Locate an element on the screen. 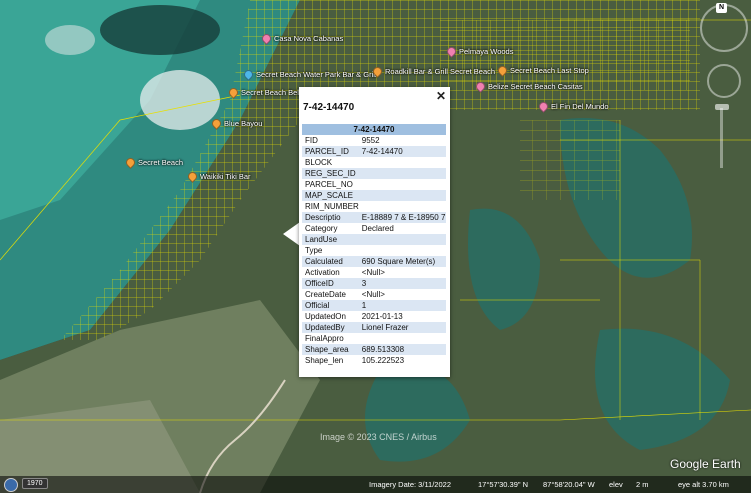 The width and height of the screenshot is (751, 493). place-label: Casa Nova Cabanas is located at coordinates (301, 38).